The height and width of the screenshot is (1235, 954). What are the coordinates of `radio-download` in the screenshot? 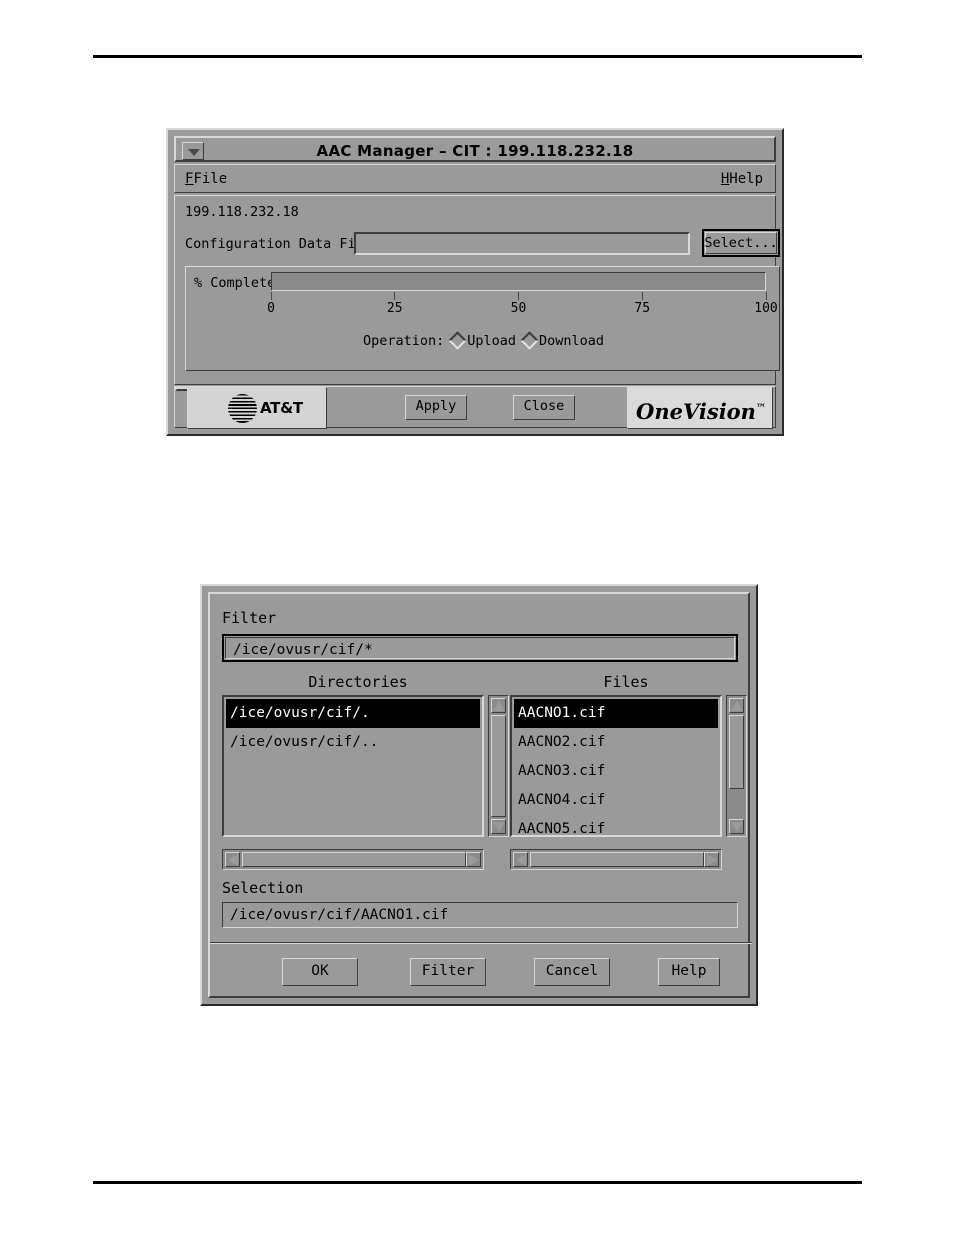 It's located at (529, 340).